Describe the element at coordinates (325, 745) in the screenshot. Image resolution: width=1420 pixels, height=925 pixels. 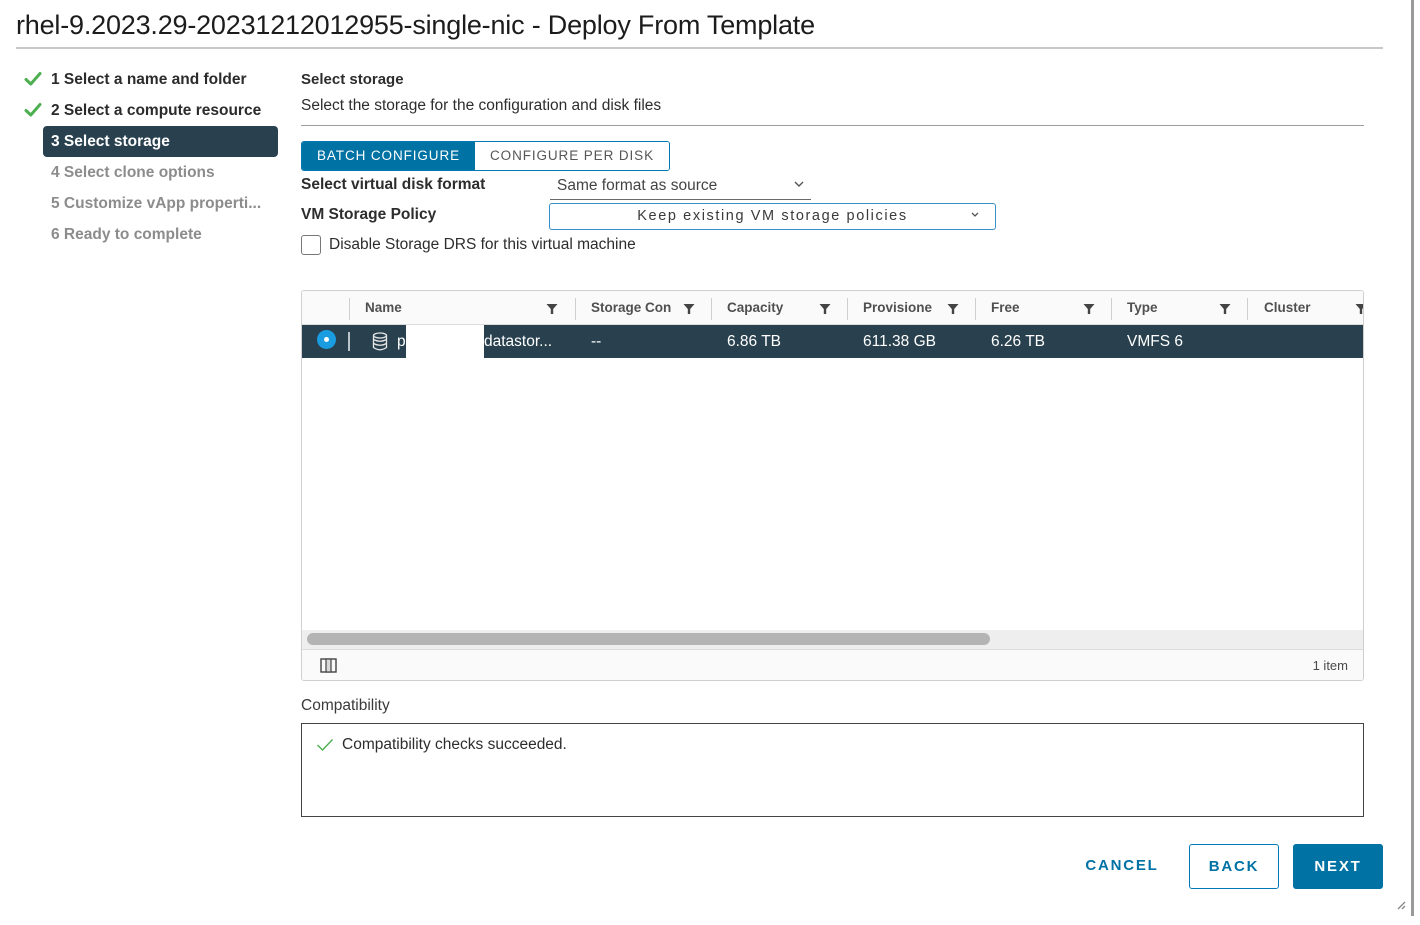
I see `success-check-icon` at that location.